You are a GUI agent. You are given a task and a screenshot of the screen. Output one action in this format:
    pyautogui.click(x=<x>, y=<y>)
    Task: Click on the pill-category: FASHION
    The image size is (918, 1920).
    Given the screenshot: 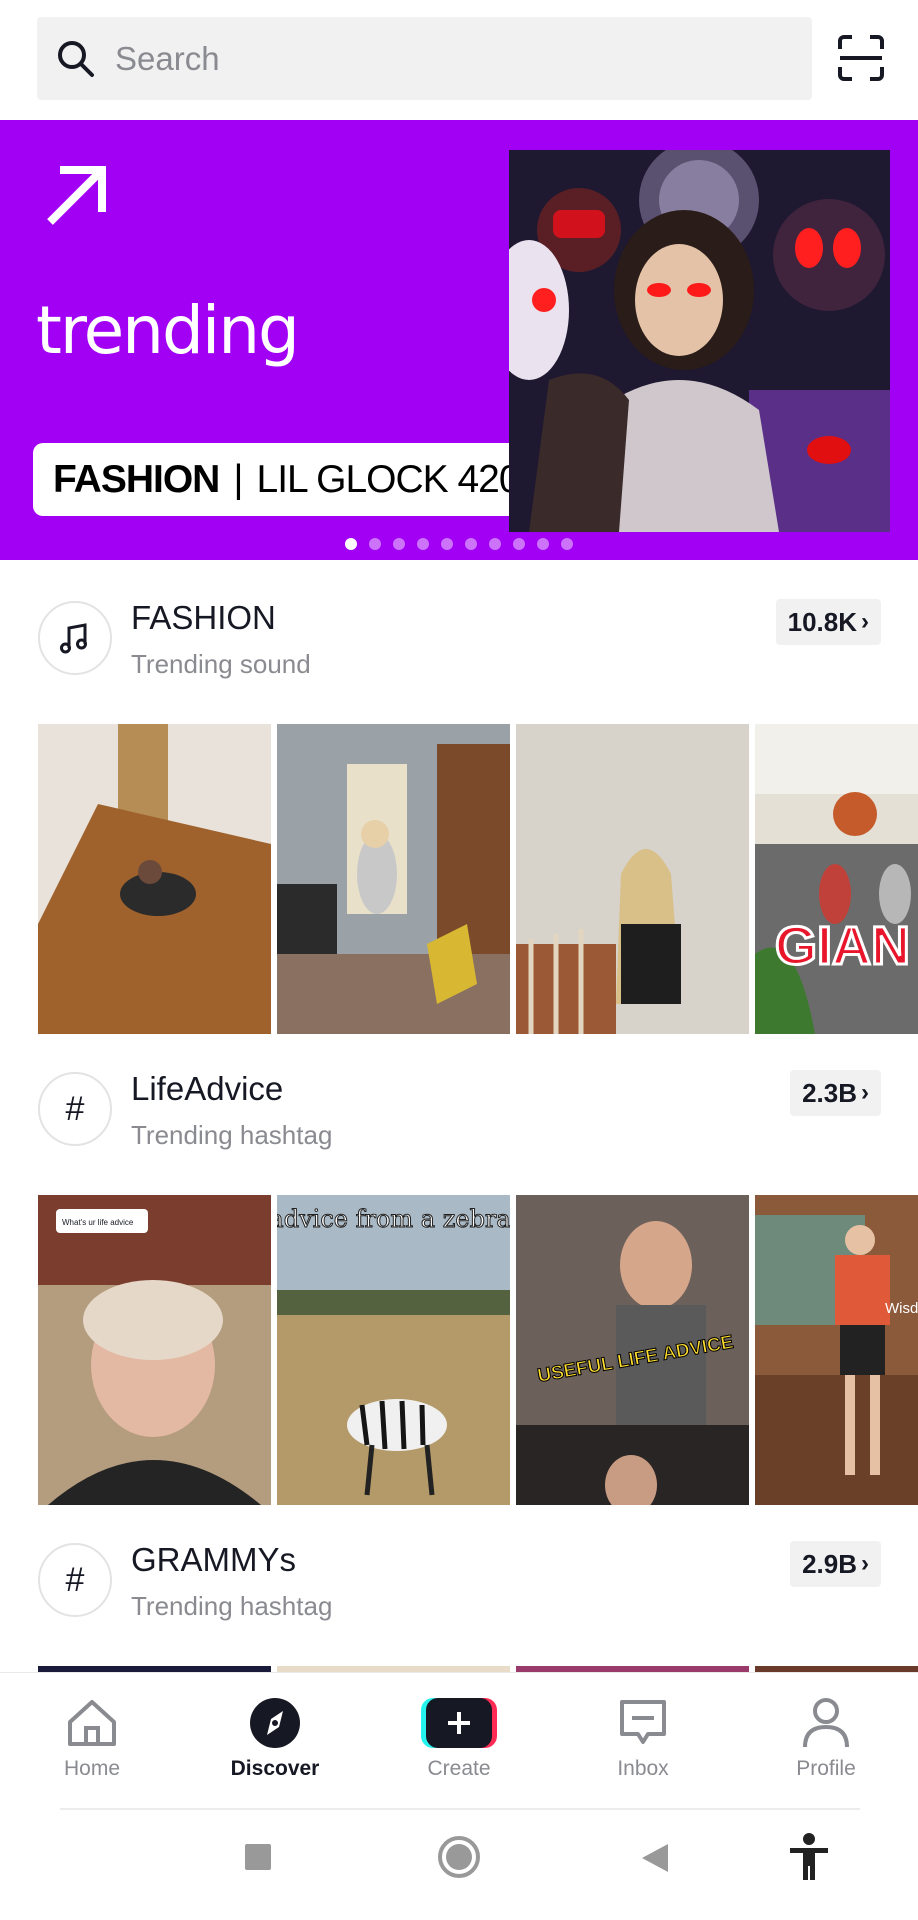 What is the action you would take?
    pyautogui.click(x=136, y=479)
    